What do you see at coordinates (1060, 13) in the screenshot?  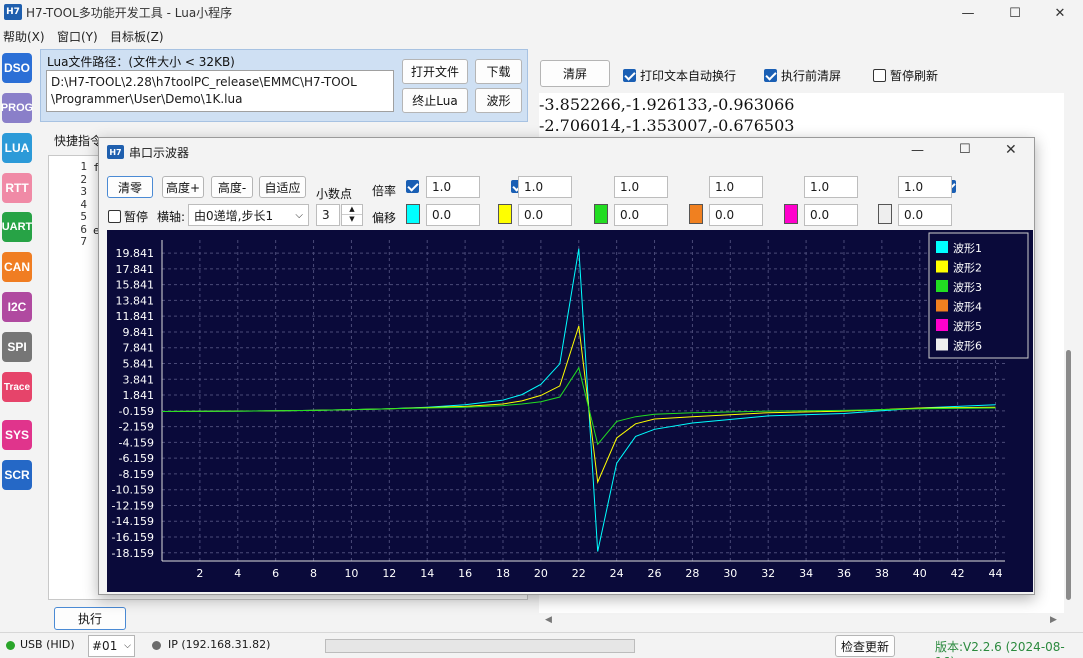 I see `close-icon: ✕` at bounding box center [1060, 13].